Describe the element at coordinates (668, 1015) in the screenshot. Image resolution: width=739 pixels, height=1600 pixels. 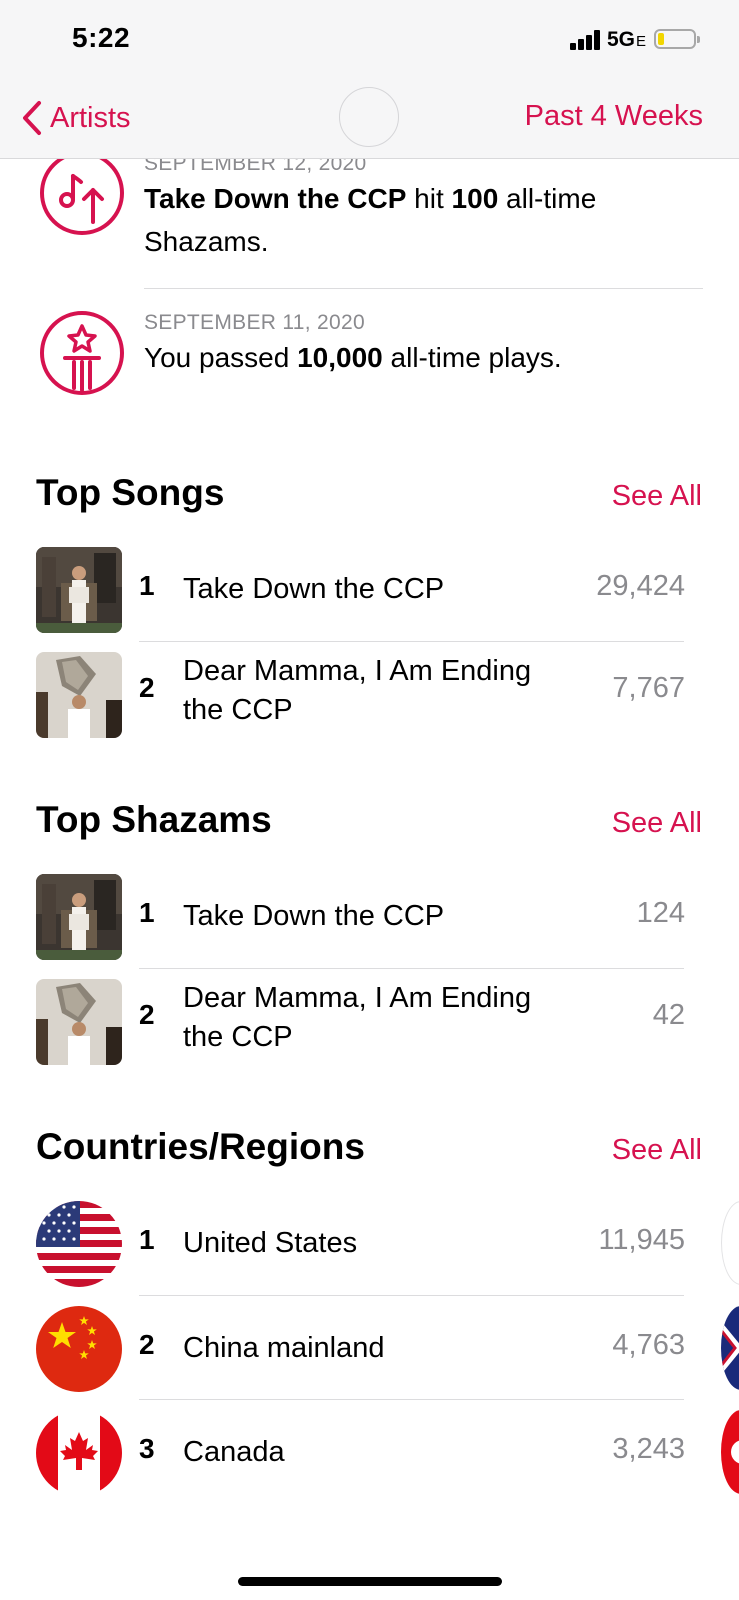
I see `shazam-count: 42` at that location.